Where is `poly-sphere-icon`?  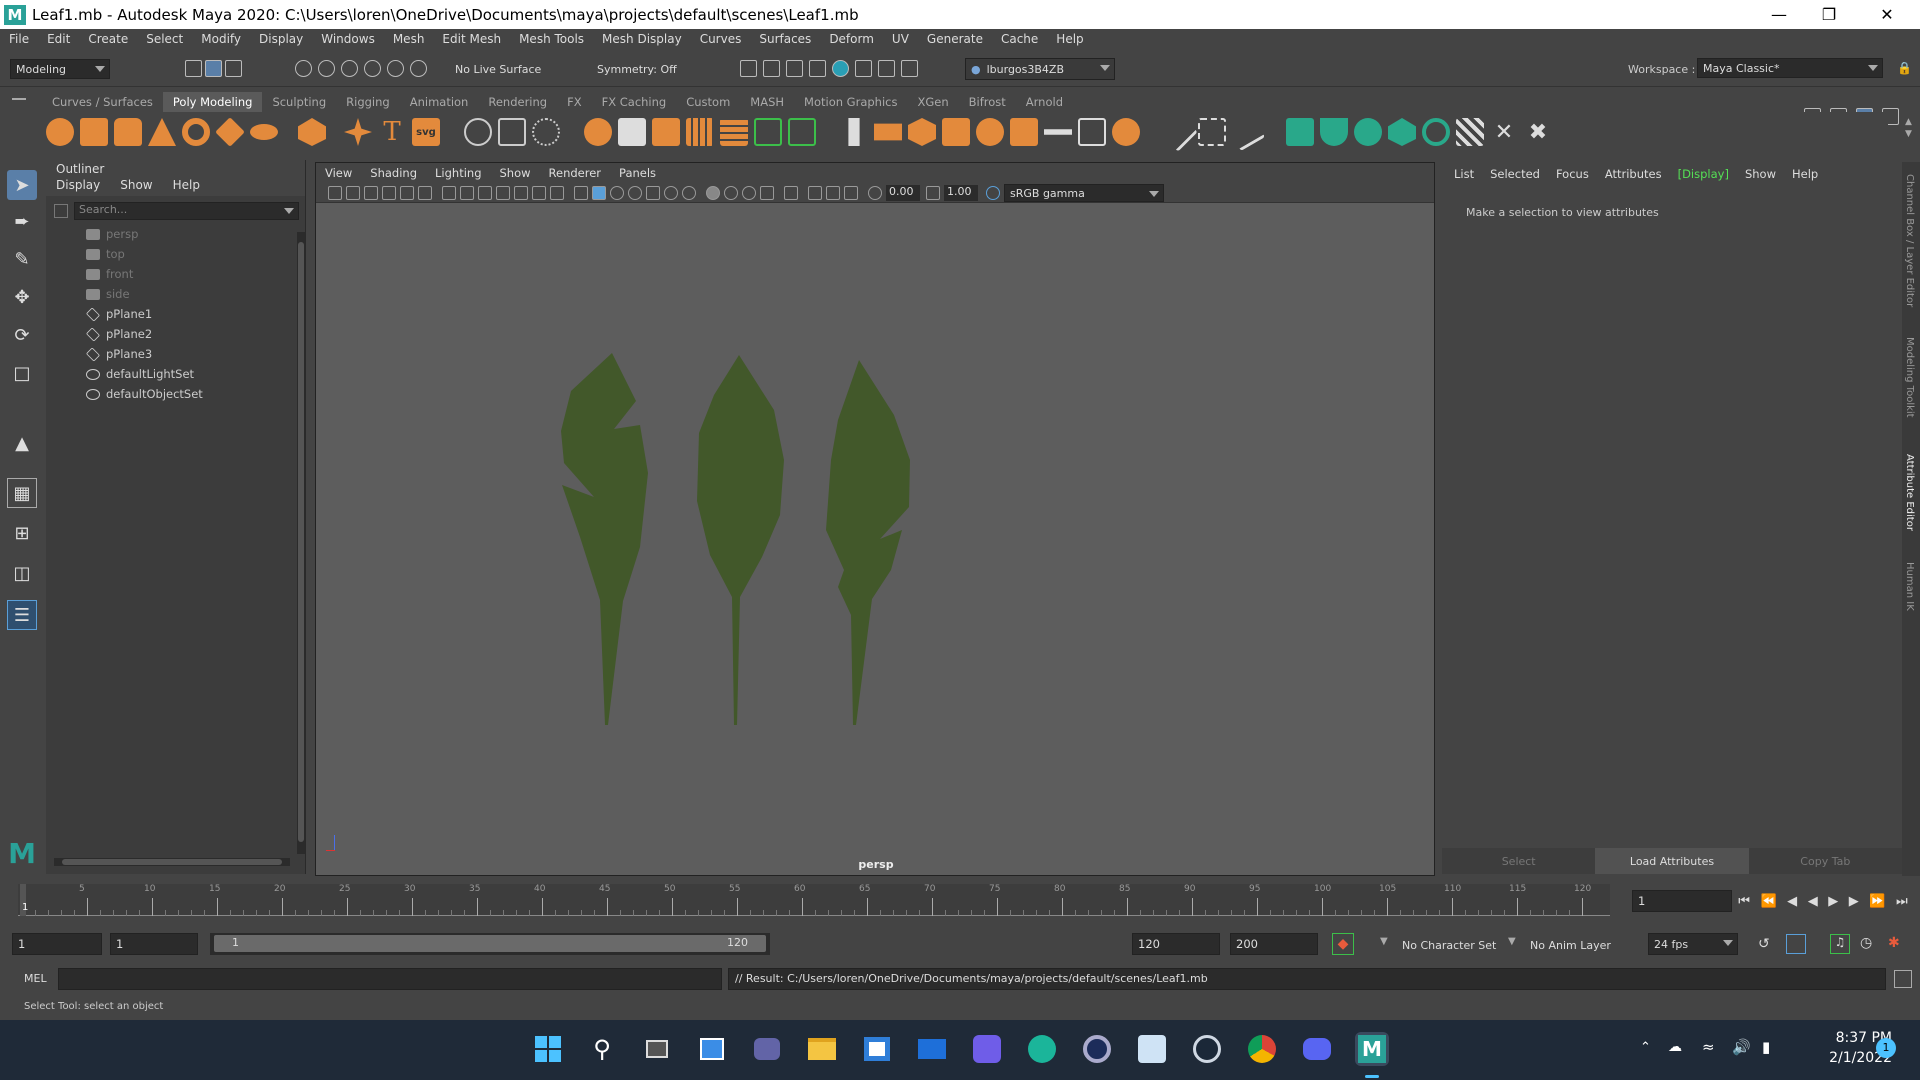
poly-sphere-icon is located at coordinates (60, 132).